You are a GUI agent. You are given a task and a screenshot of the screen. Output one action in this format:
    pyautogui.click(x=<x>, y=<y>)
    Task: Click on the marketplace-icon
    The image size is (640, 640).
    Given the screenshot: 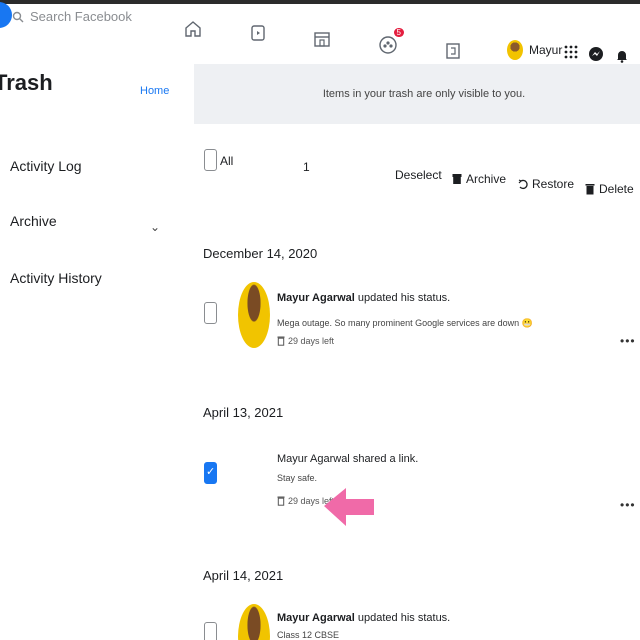 What is the action you would take?
    pyautogui.click(x=322, y=39)
    